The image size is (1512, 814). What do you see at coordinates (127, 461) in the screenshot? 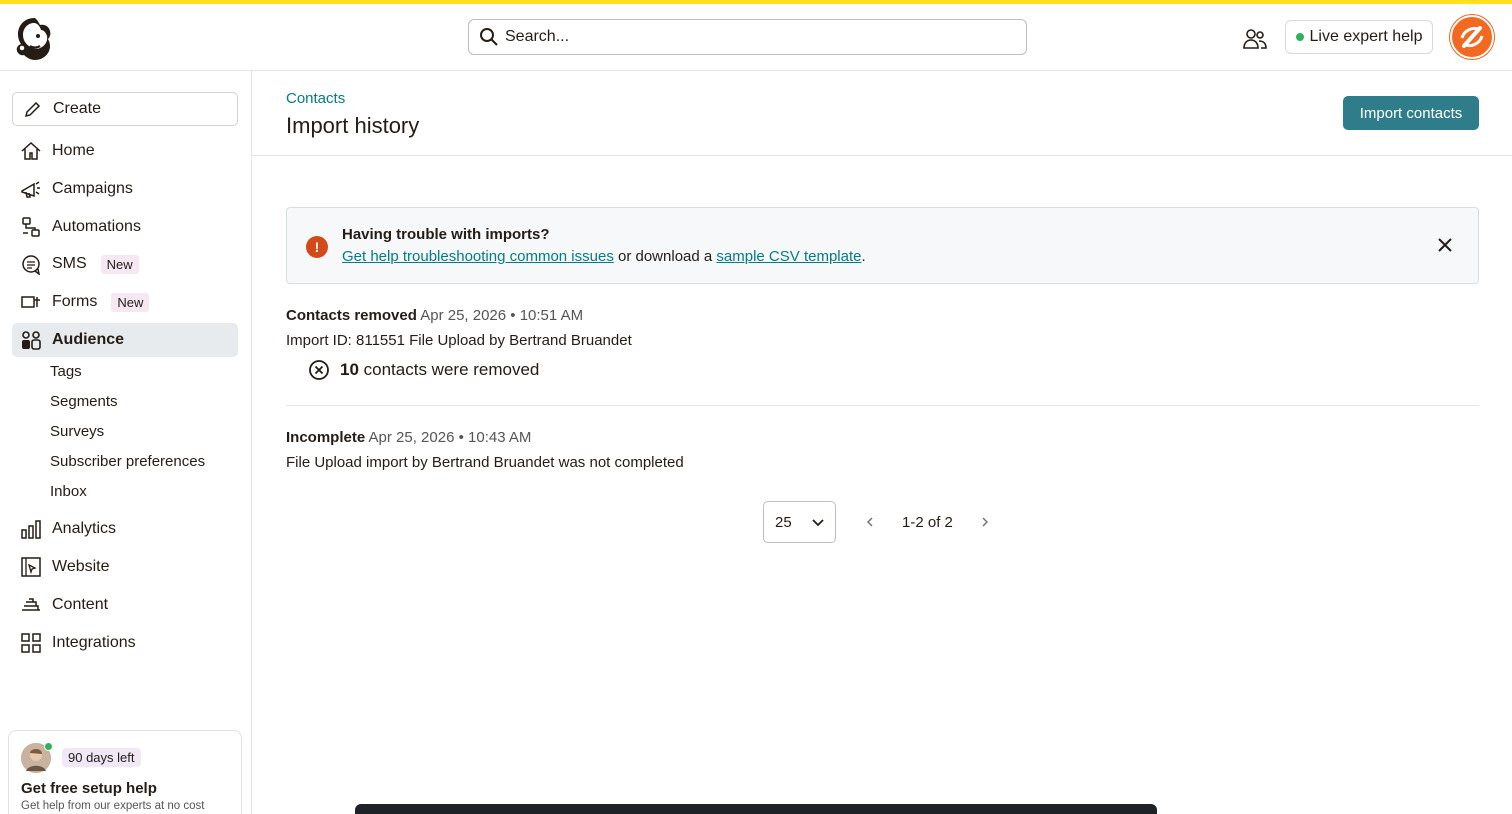
I see `sidebar-subitem-subscriber-preferences: Subscriber preferences` at bounding box center [127, 461].